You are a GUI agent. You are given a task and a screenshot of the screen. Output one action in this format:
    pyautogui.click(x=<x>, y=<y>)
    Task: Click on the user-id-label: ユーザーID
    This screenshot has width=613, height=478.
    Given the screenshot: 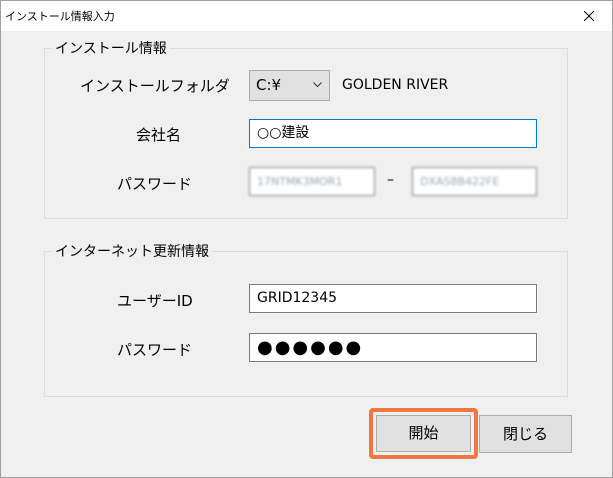 What is the action you would take?
    pyautogui.click(x=155, y=301)
    